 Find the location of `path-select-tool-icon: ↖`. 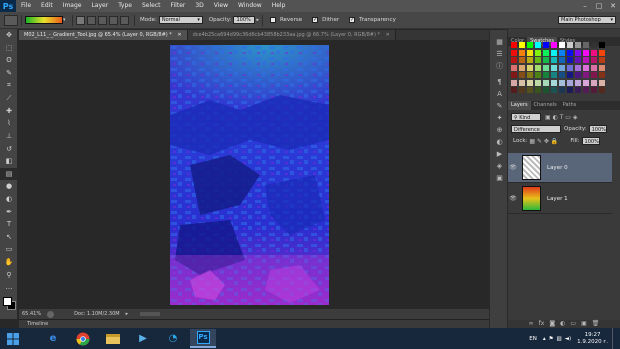

path-select-tool-icon: ↖ is located at coordinates (9, 237).